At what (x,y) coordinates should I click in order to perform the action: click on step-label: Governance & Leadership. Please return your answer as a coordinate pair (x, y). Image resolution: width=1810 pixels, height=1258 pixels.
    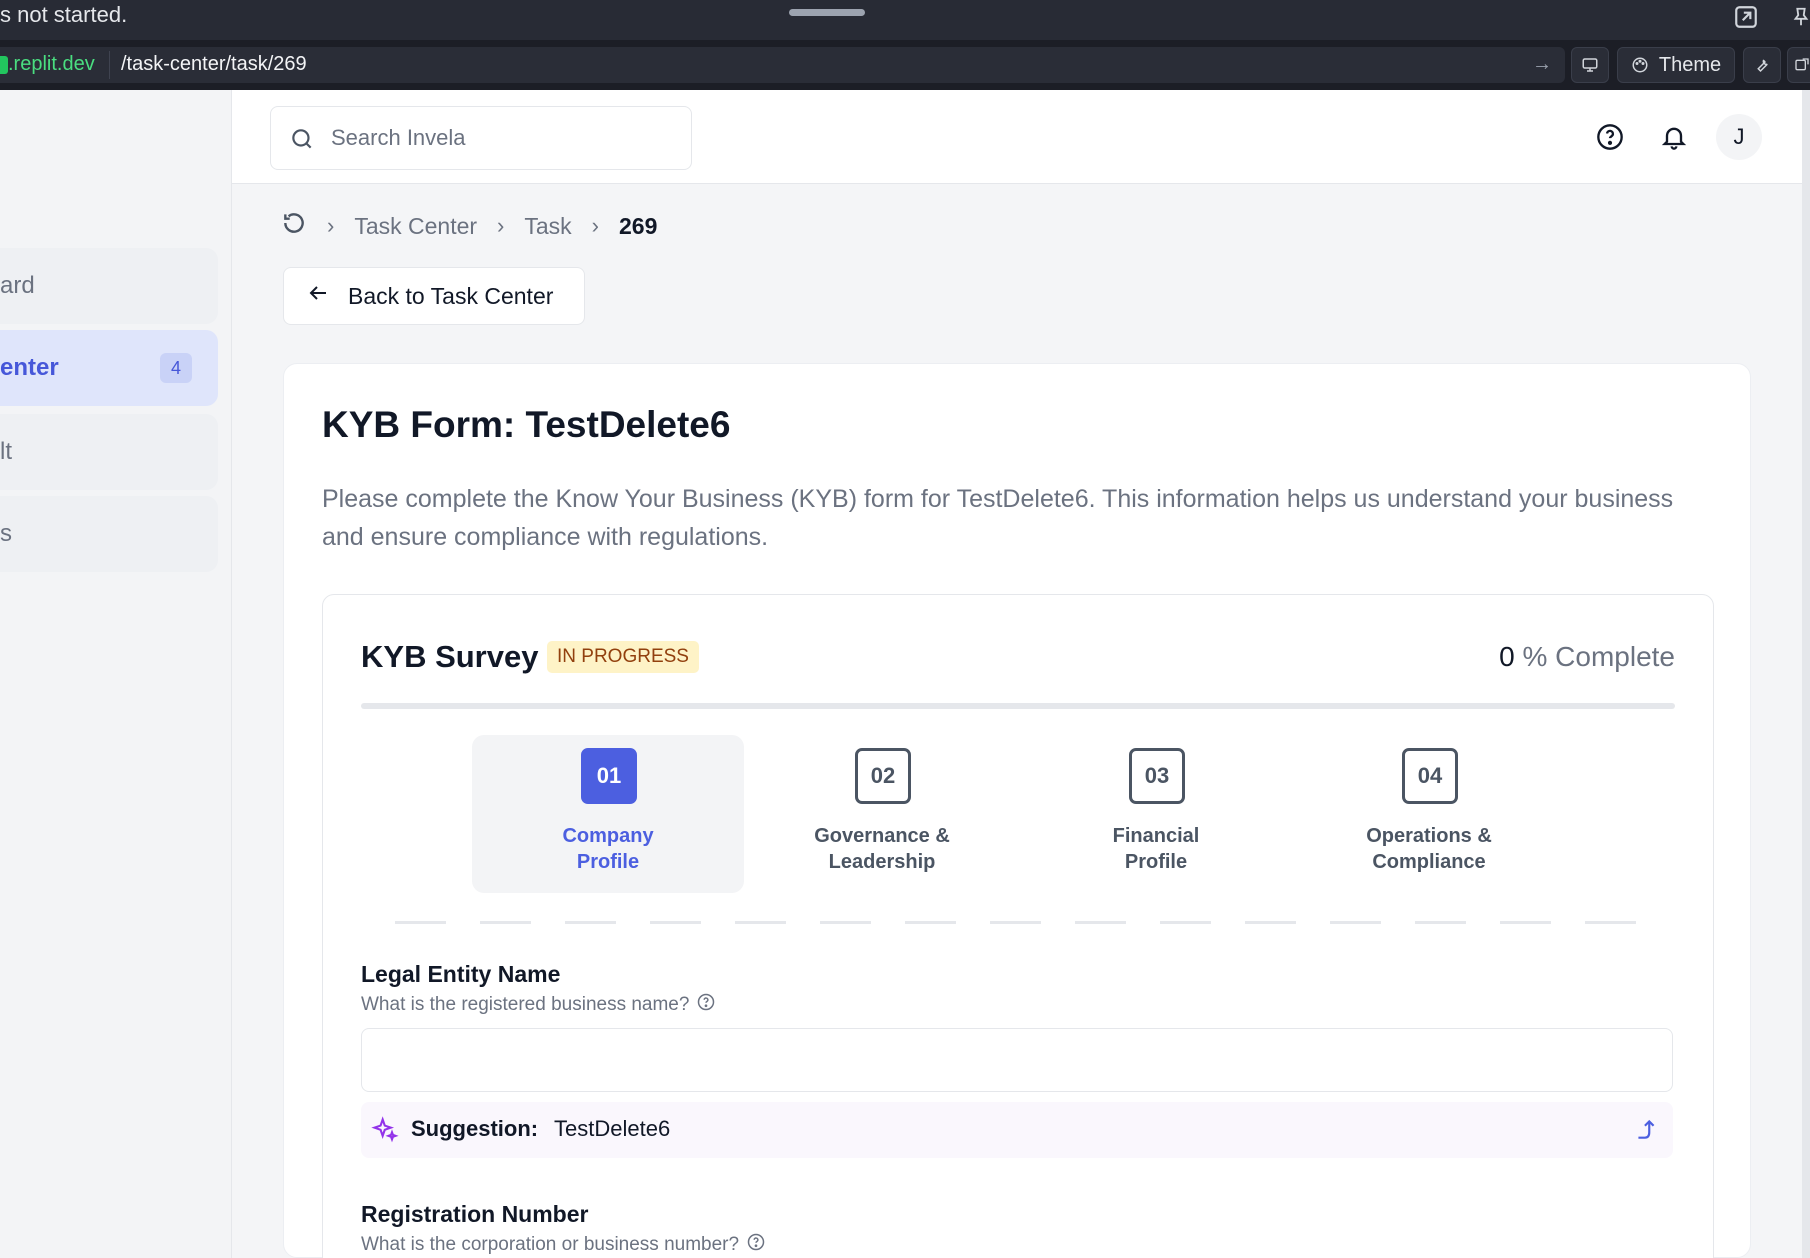
    Looking at the image, I should click on (882, 849).